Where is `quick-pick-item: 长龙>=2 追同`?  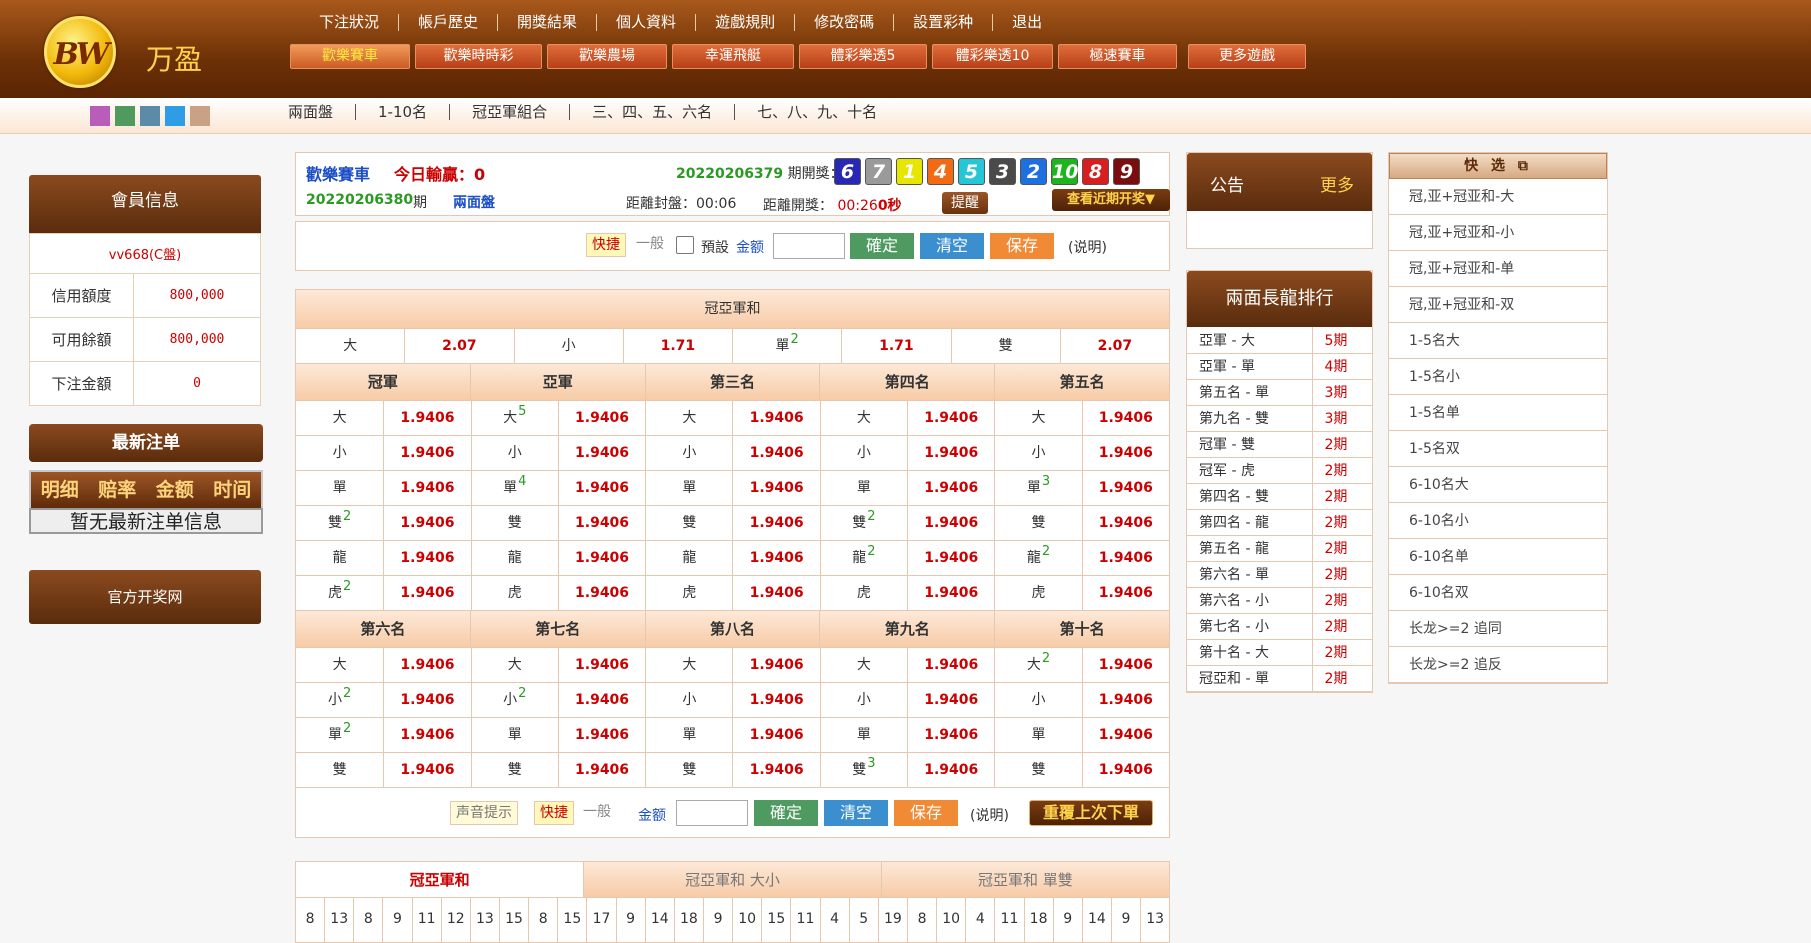
quick-pick-item: 长龙>=2 追同 is located at coordinates (1498, 629).